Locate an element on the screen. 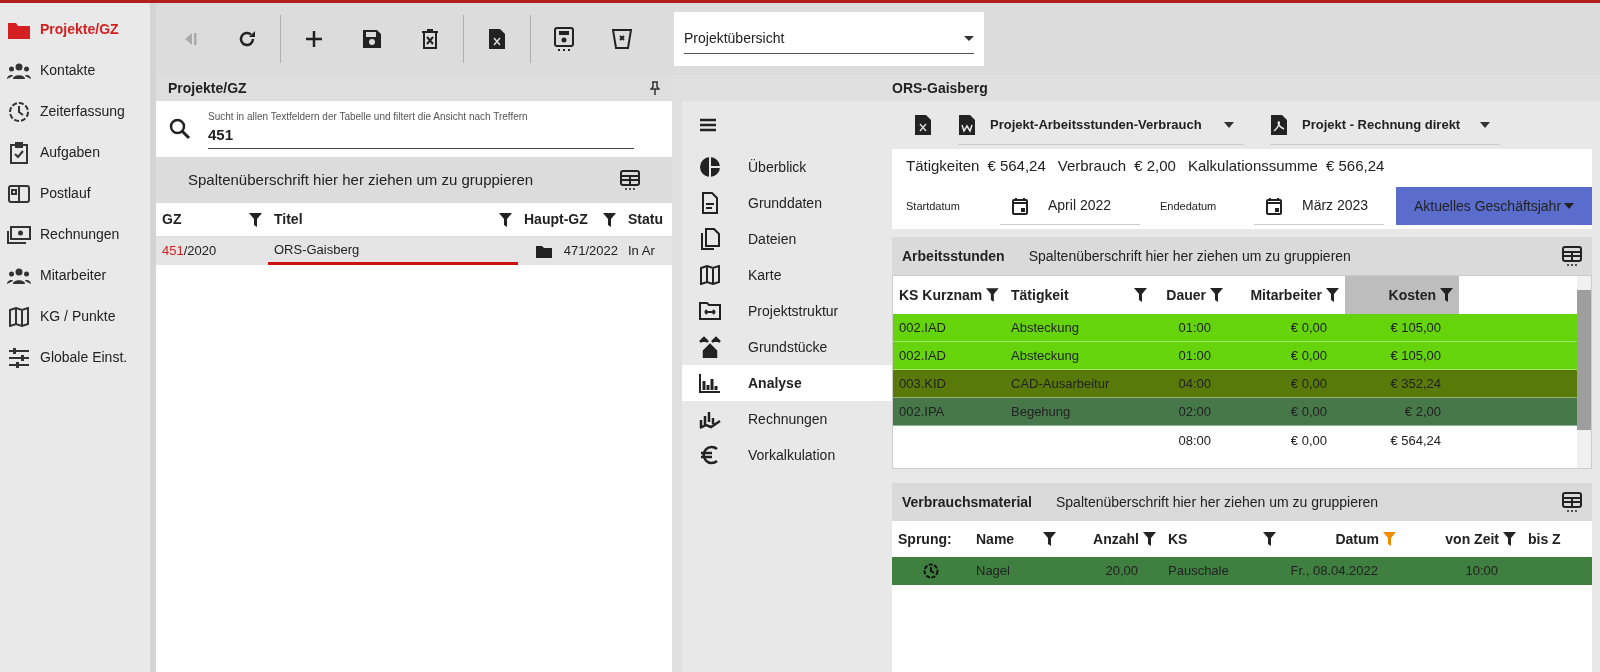  save-view-icon is located at coordinates (564, 39).